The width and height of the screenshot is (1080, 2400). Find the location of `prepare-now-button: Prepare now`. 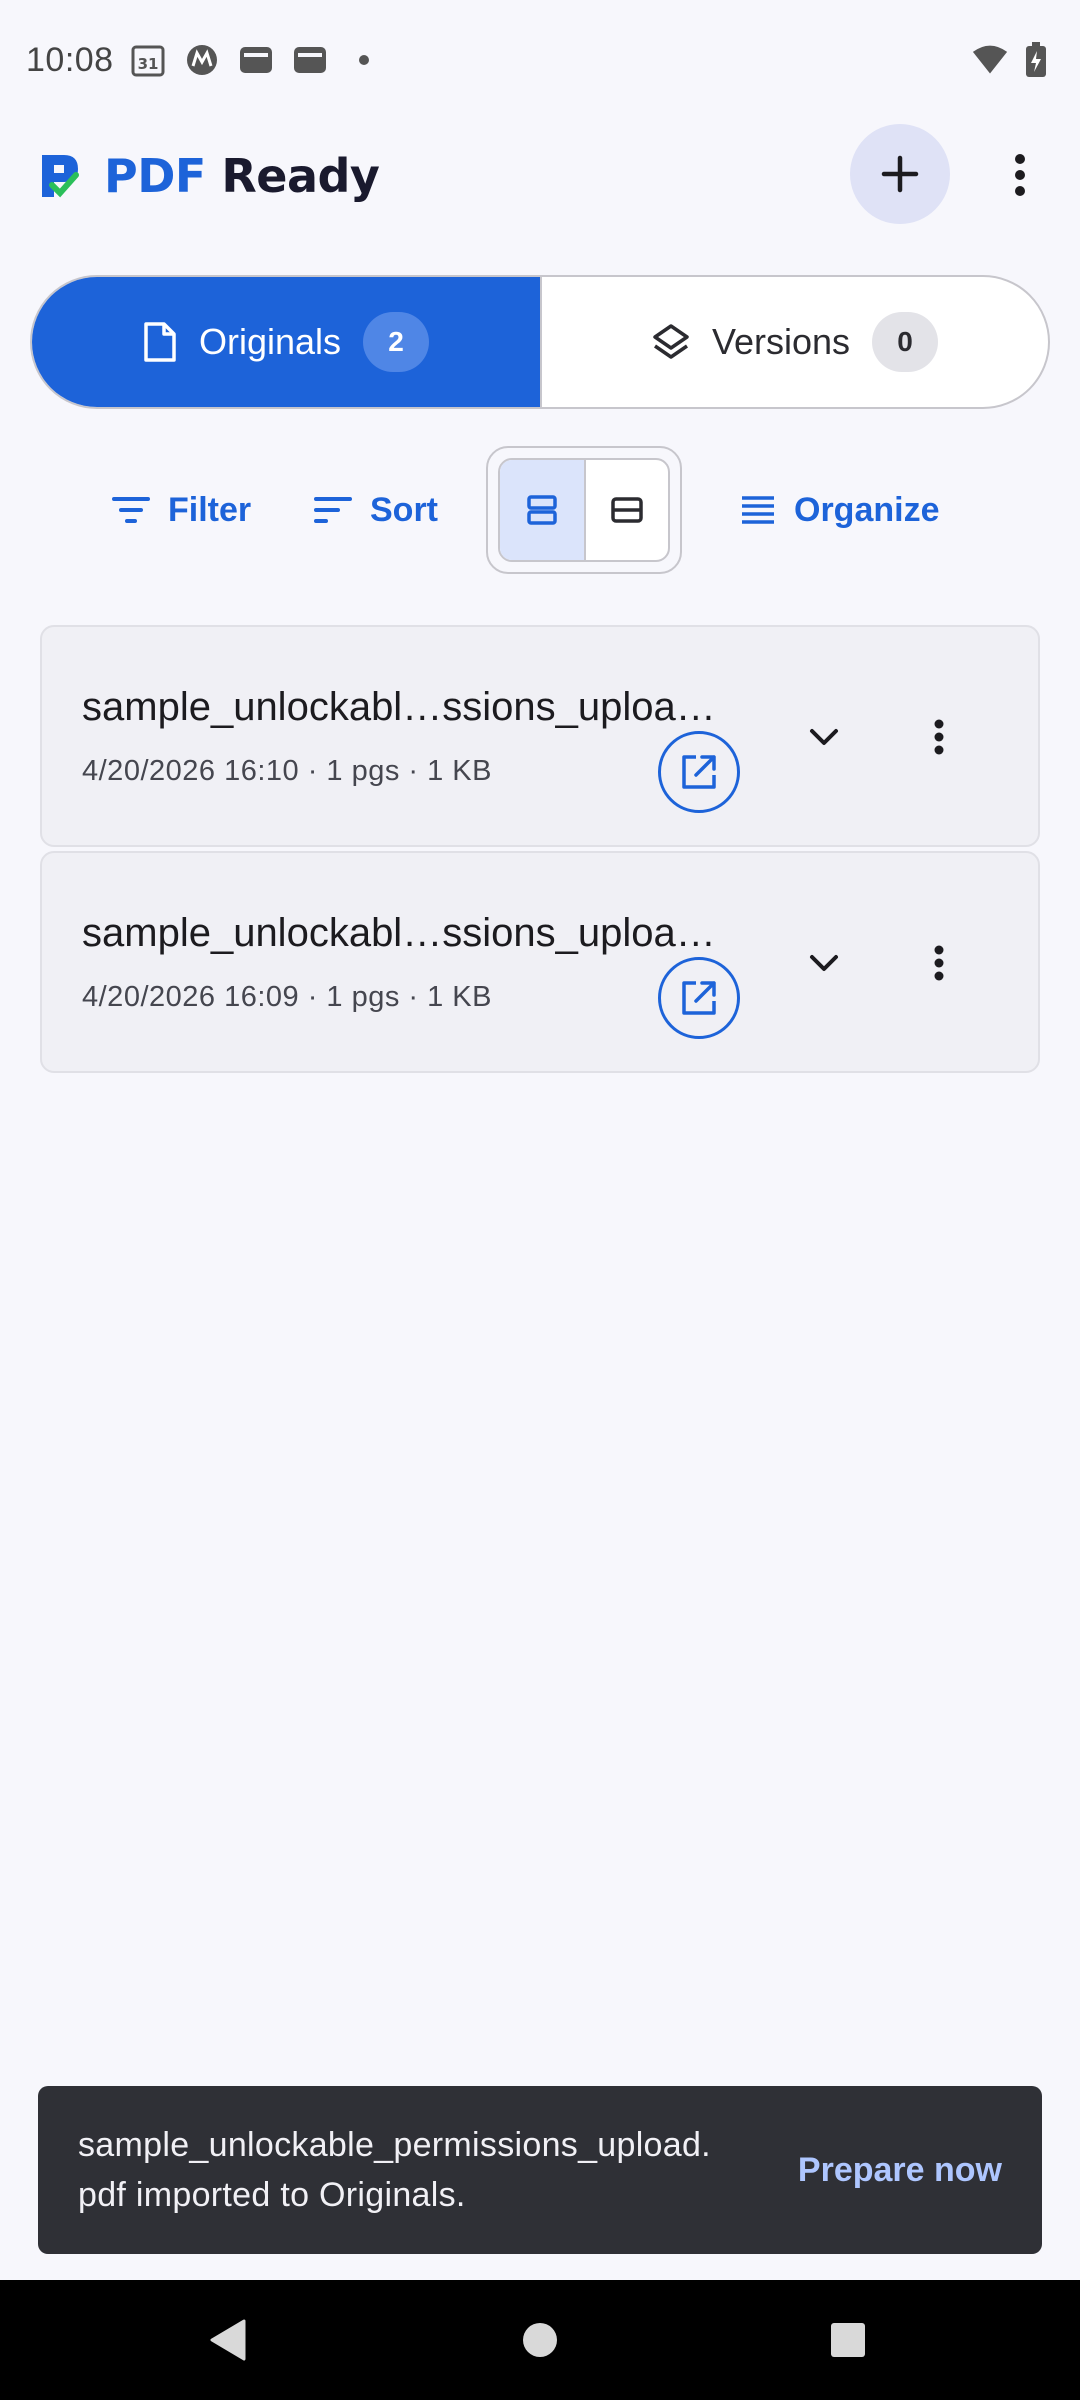

prepare-now-button: Prepare now is located at coordinates (900, 2170).